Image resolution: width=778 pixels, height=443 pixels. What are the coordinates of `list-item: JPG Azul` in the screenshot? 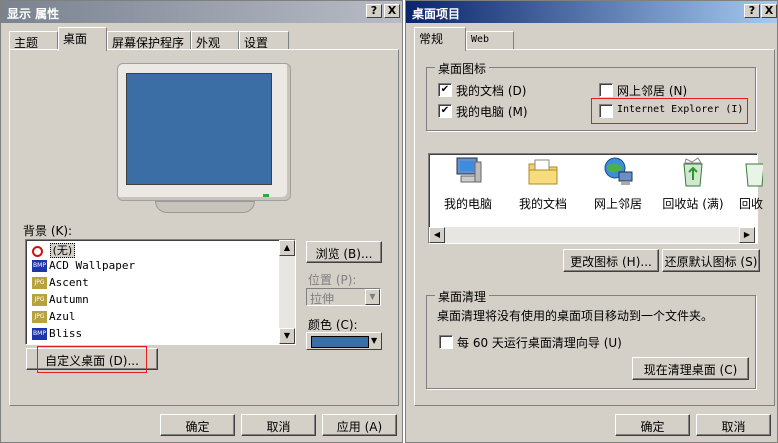 It's located at (54, 318).